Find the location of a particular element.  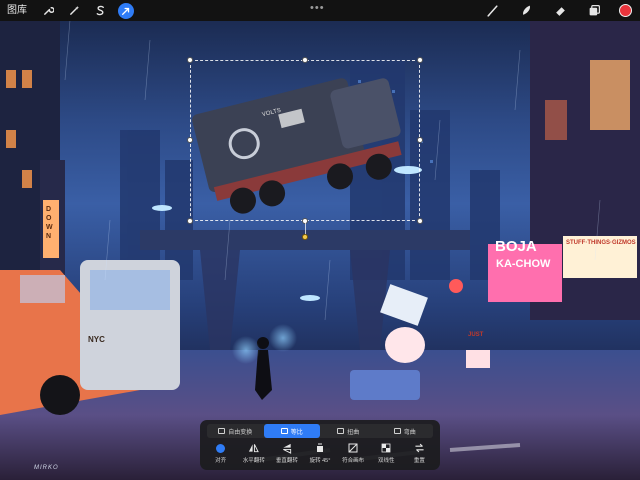

more-options-handle: ••• is located at coordinates (317, 8).